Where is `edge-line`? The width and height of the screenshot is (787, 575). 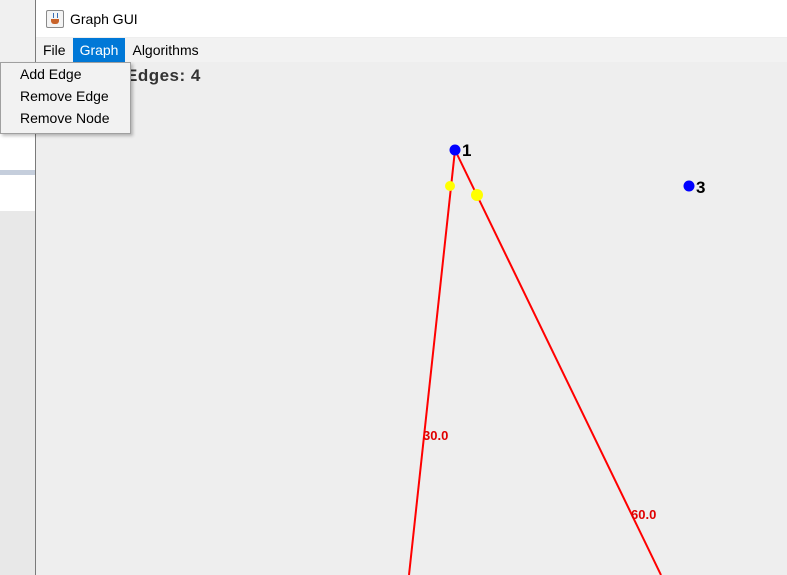 edge-line is located at coordinates (432, 362).